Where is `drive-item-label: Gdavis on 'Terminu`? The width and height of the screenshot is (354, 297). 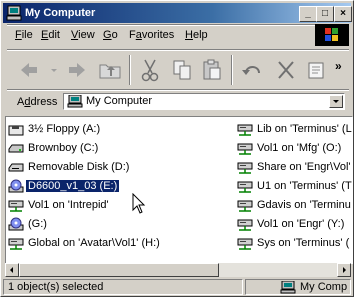
drive-item-label: Gdavis on 'Terminu is located at coordinates (304, 205).